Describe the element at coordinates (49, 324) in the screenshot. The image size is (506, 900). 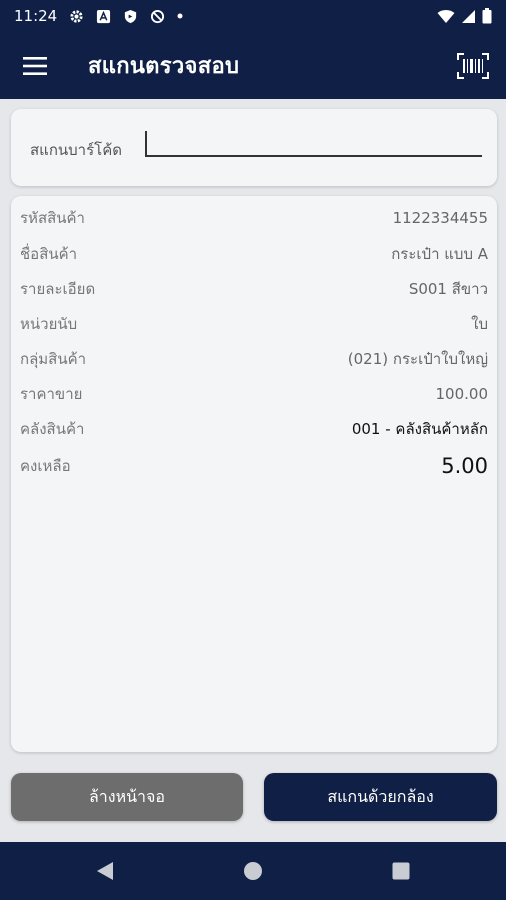
I see `unit-label: หน่วยนับ` at that location.